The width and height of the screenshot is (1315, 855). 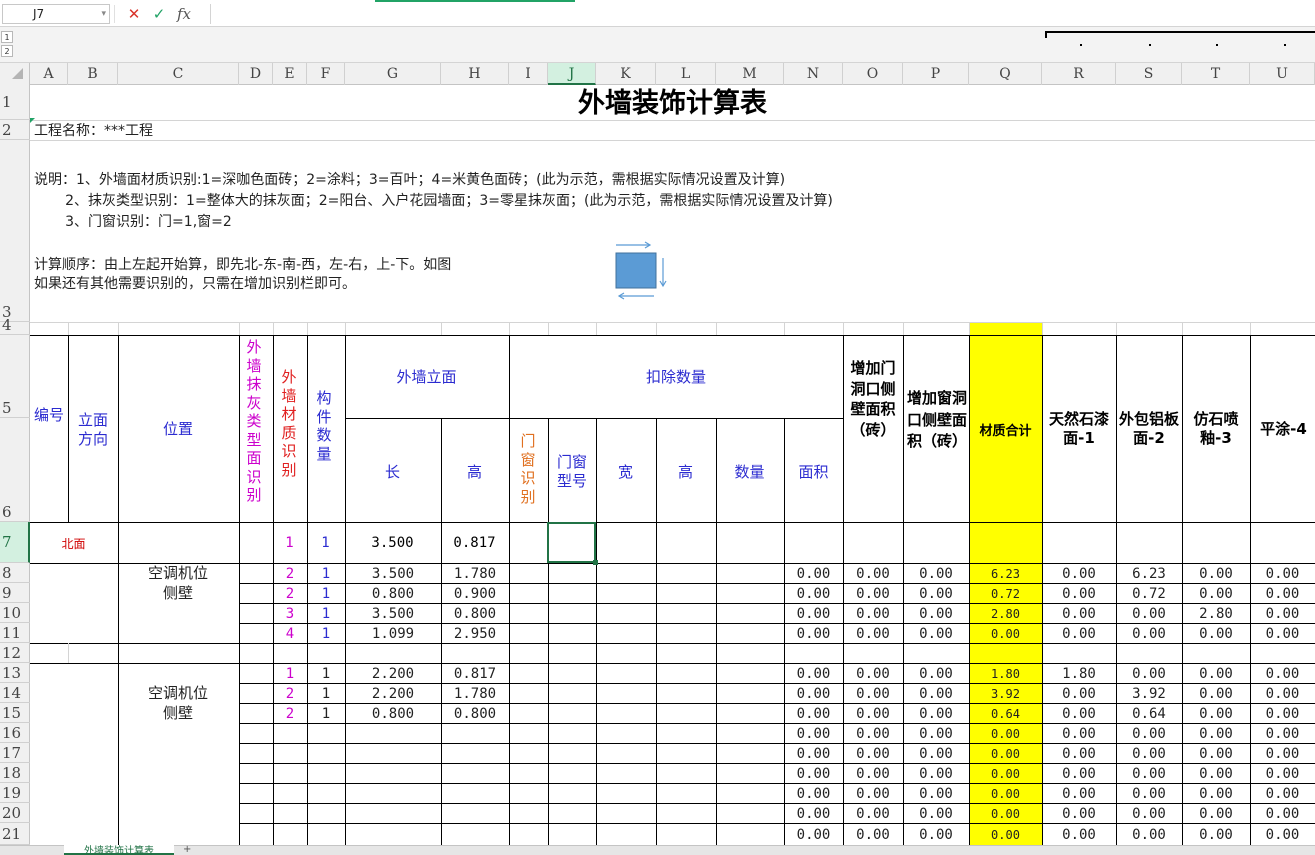 I want to click on column-header-s: S, so click(x=1149, y=74).